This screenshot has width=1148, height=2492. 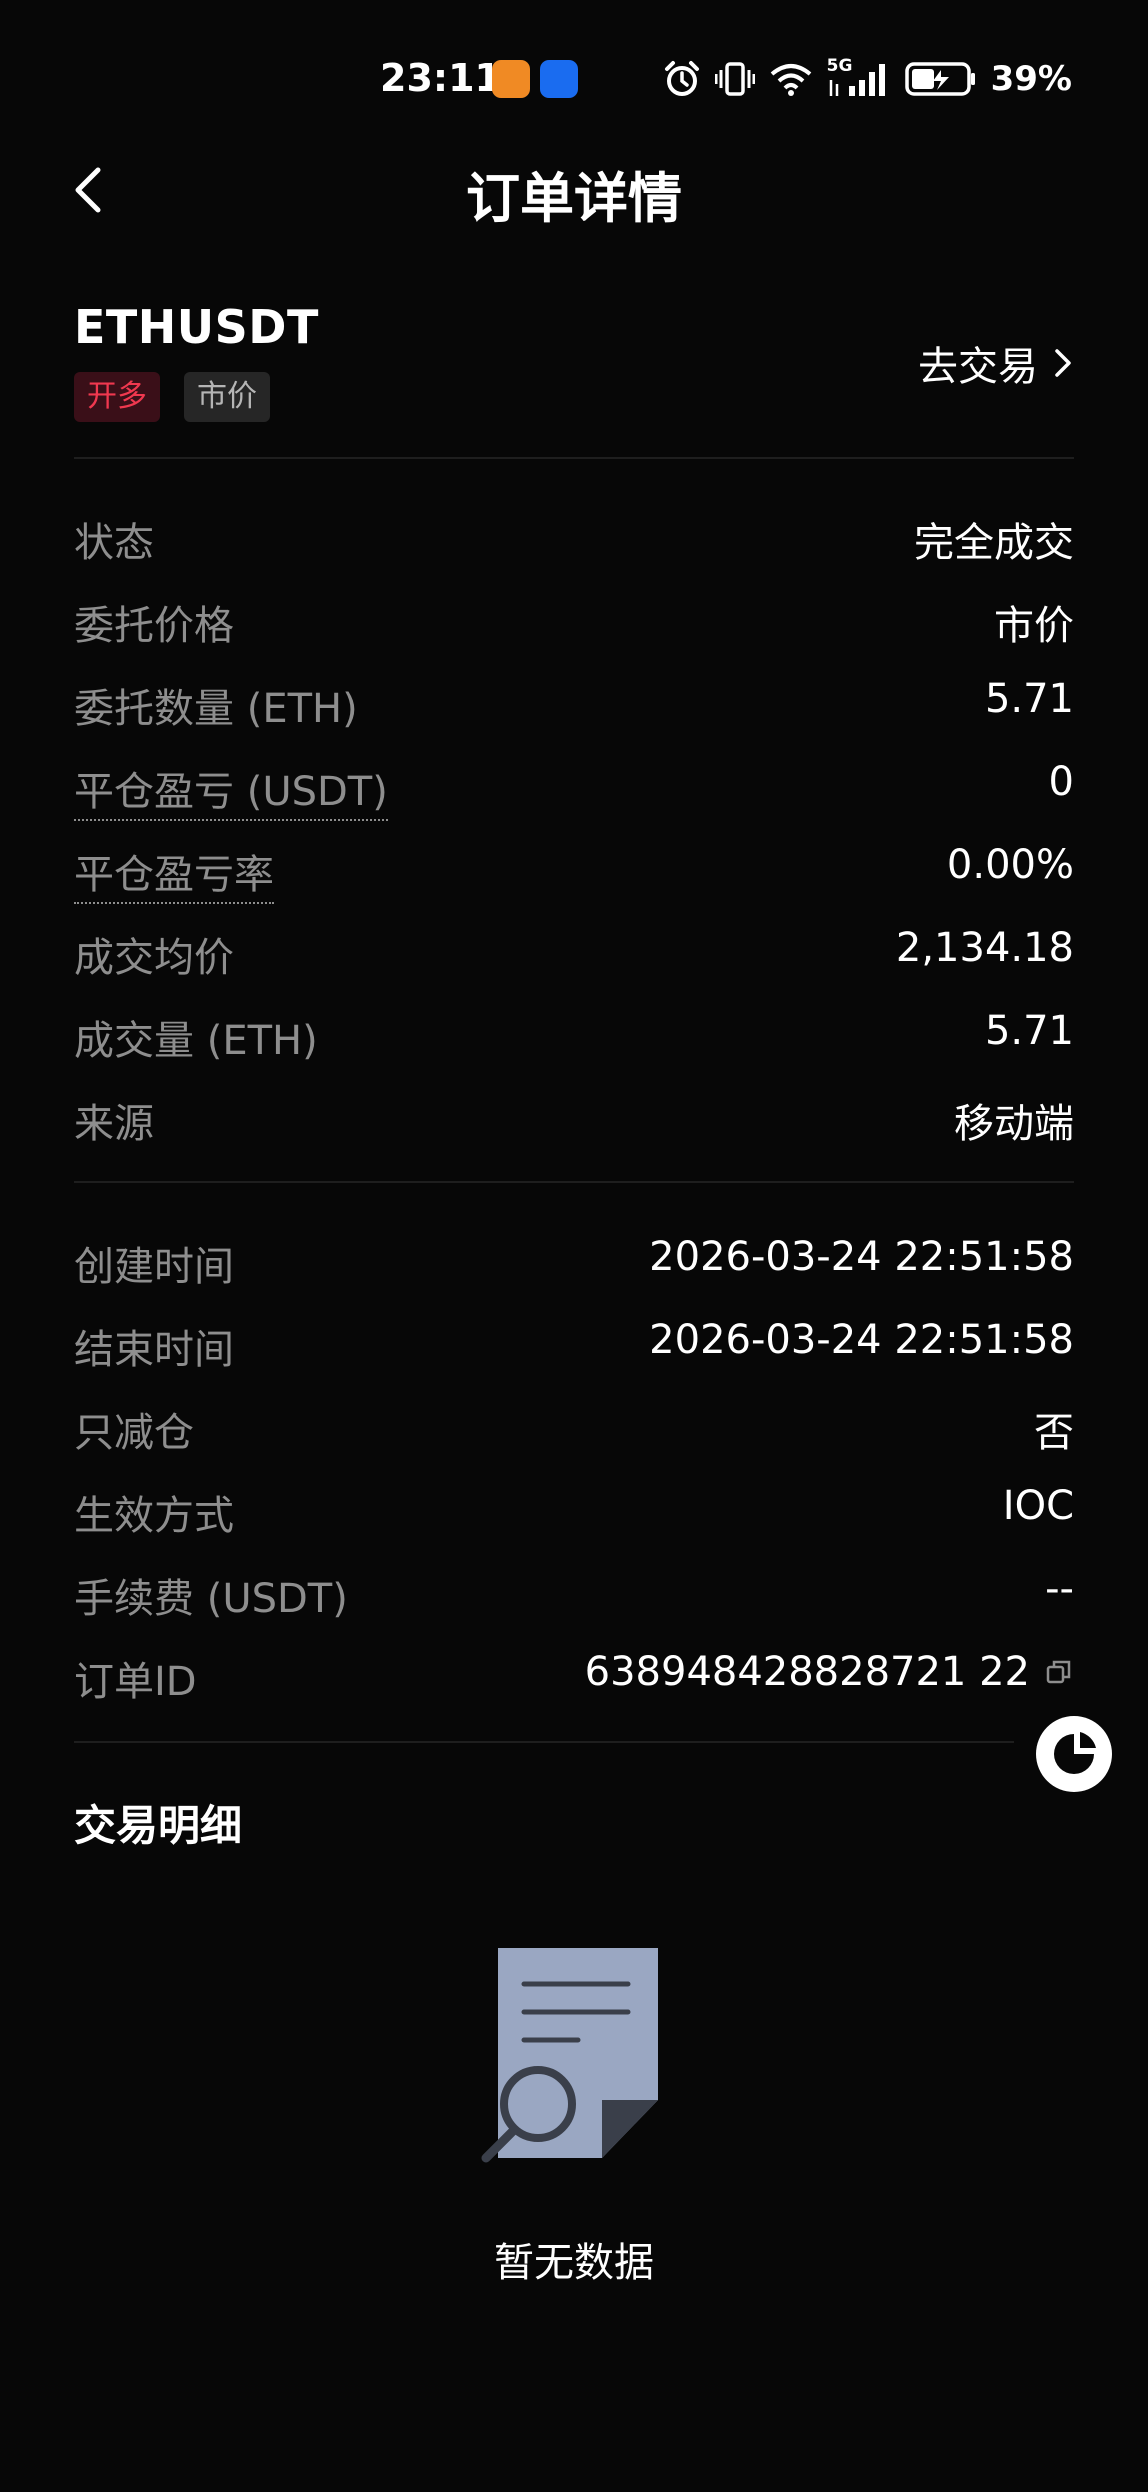 I want to click on detail-row-filled-qty: 成交量 (ETH) 5.71, so click(x=574, y=1035).